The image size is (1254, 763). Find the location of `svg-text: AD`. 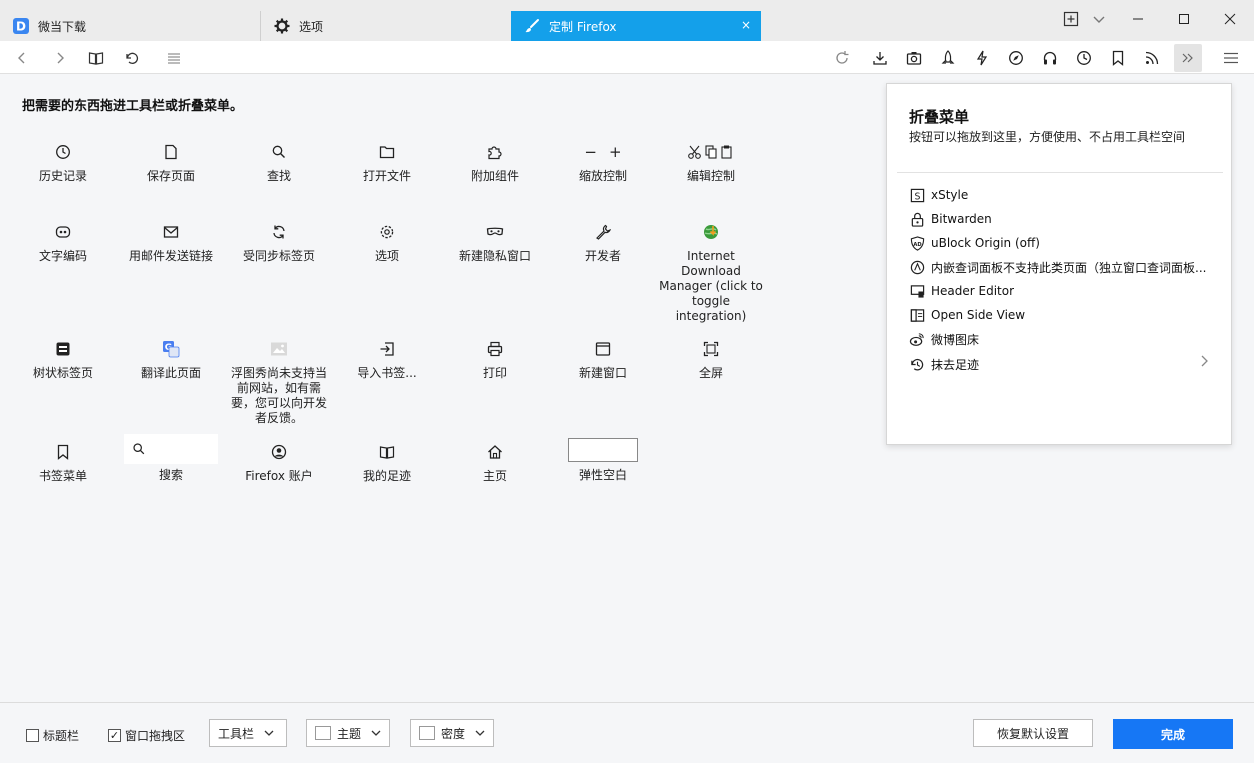

svg-text: AD is located at coordinates (917, 244).